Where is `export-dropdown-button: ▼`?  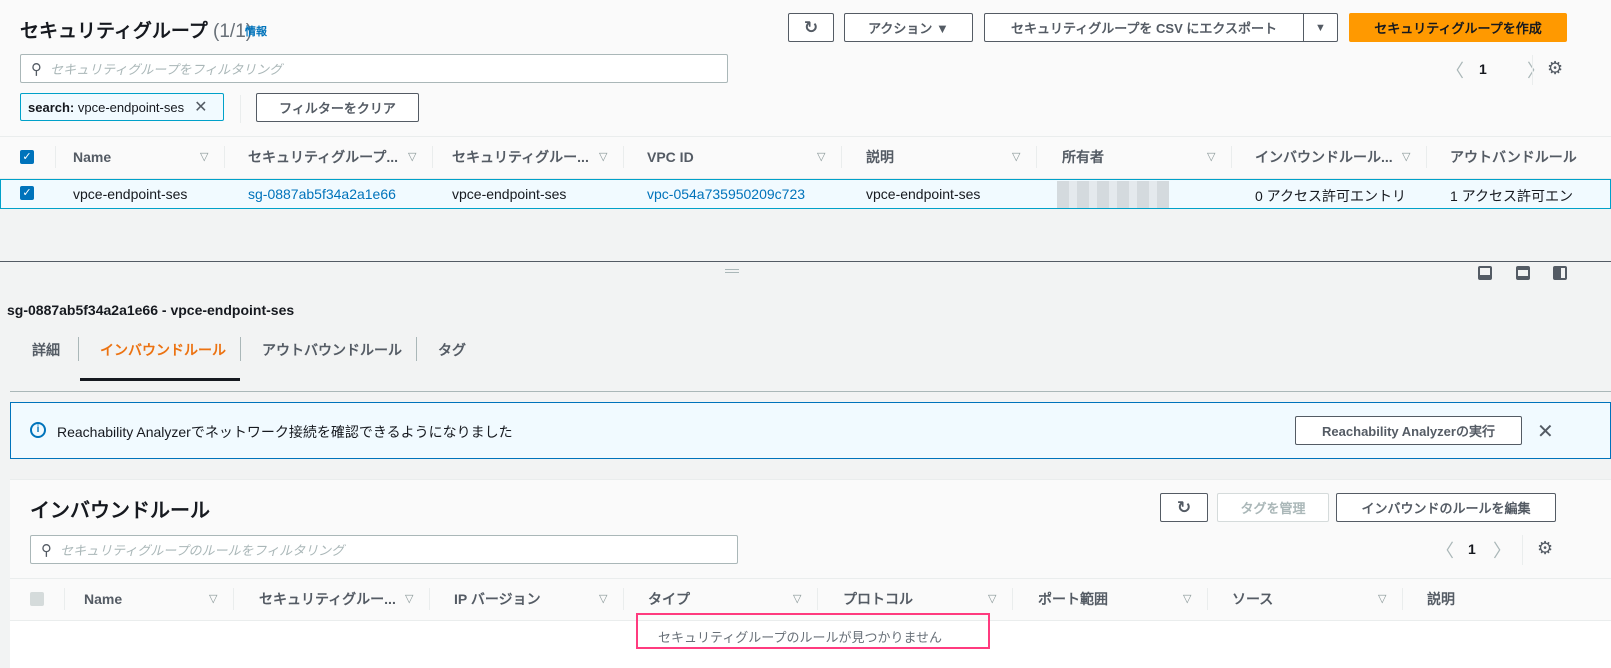 export-dropdown-button: ▼ is located at coordinates (1320, 27).